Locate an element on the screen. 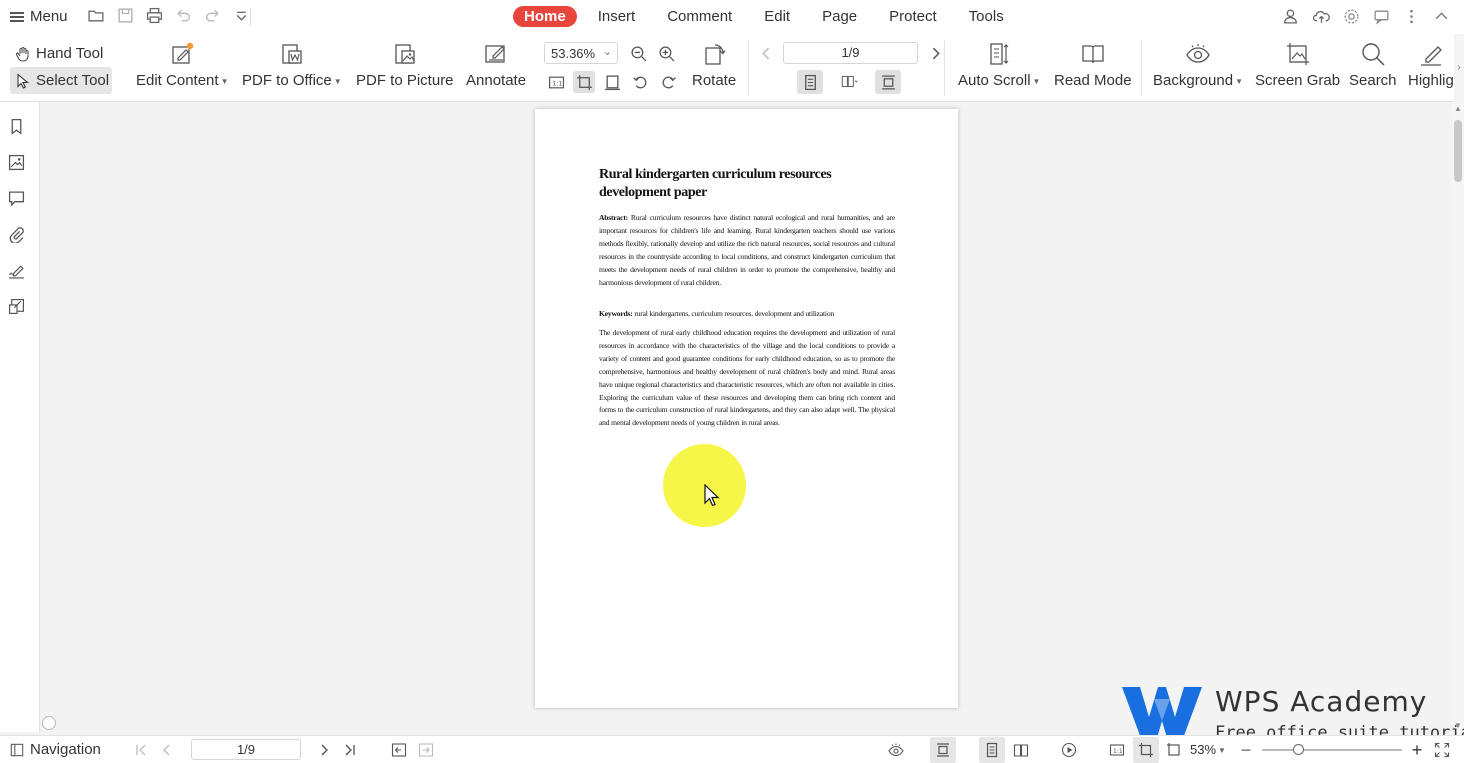 Image resolution: width=1464 pixels, height=763 pixels. zoom-slider-knob is located at coordinates (1298, 749).